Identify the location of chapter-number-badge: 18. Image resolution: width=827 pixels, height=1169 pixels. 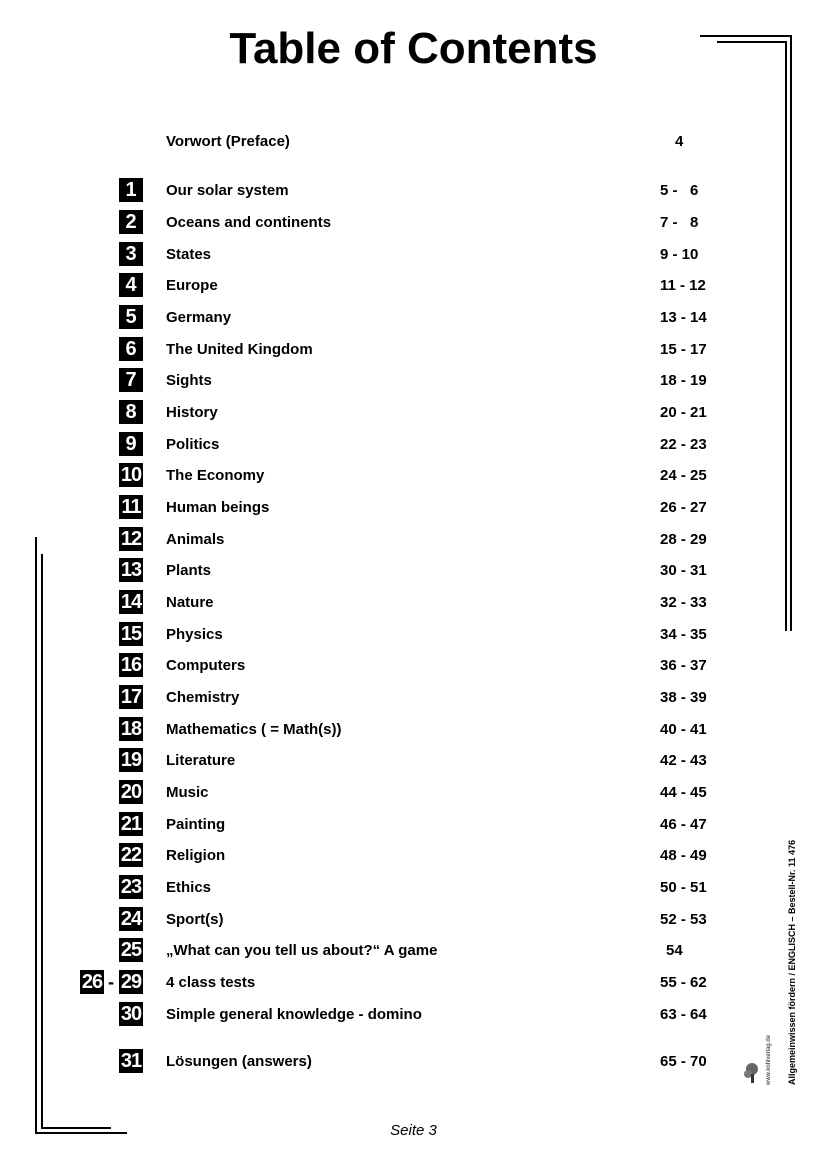
(131, 729).